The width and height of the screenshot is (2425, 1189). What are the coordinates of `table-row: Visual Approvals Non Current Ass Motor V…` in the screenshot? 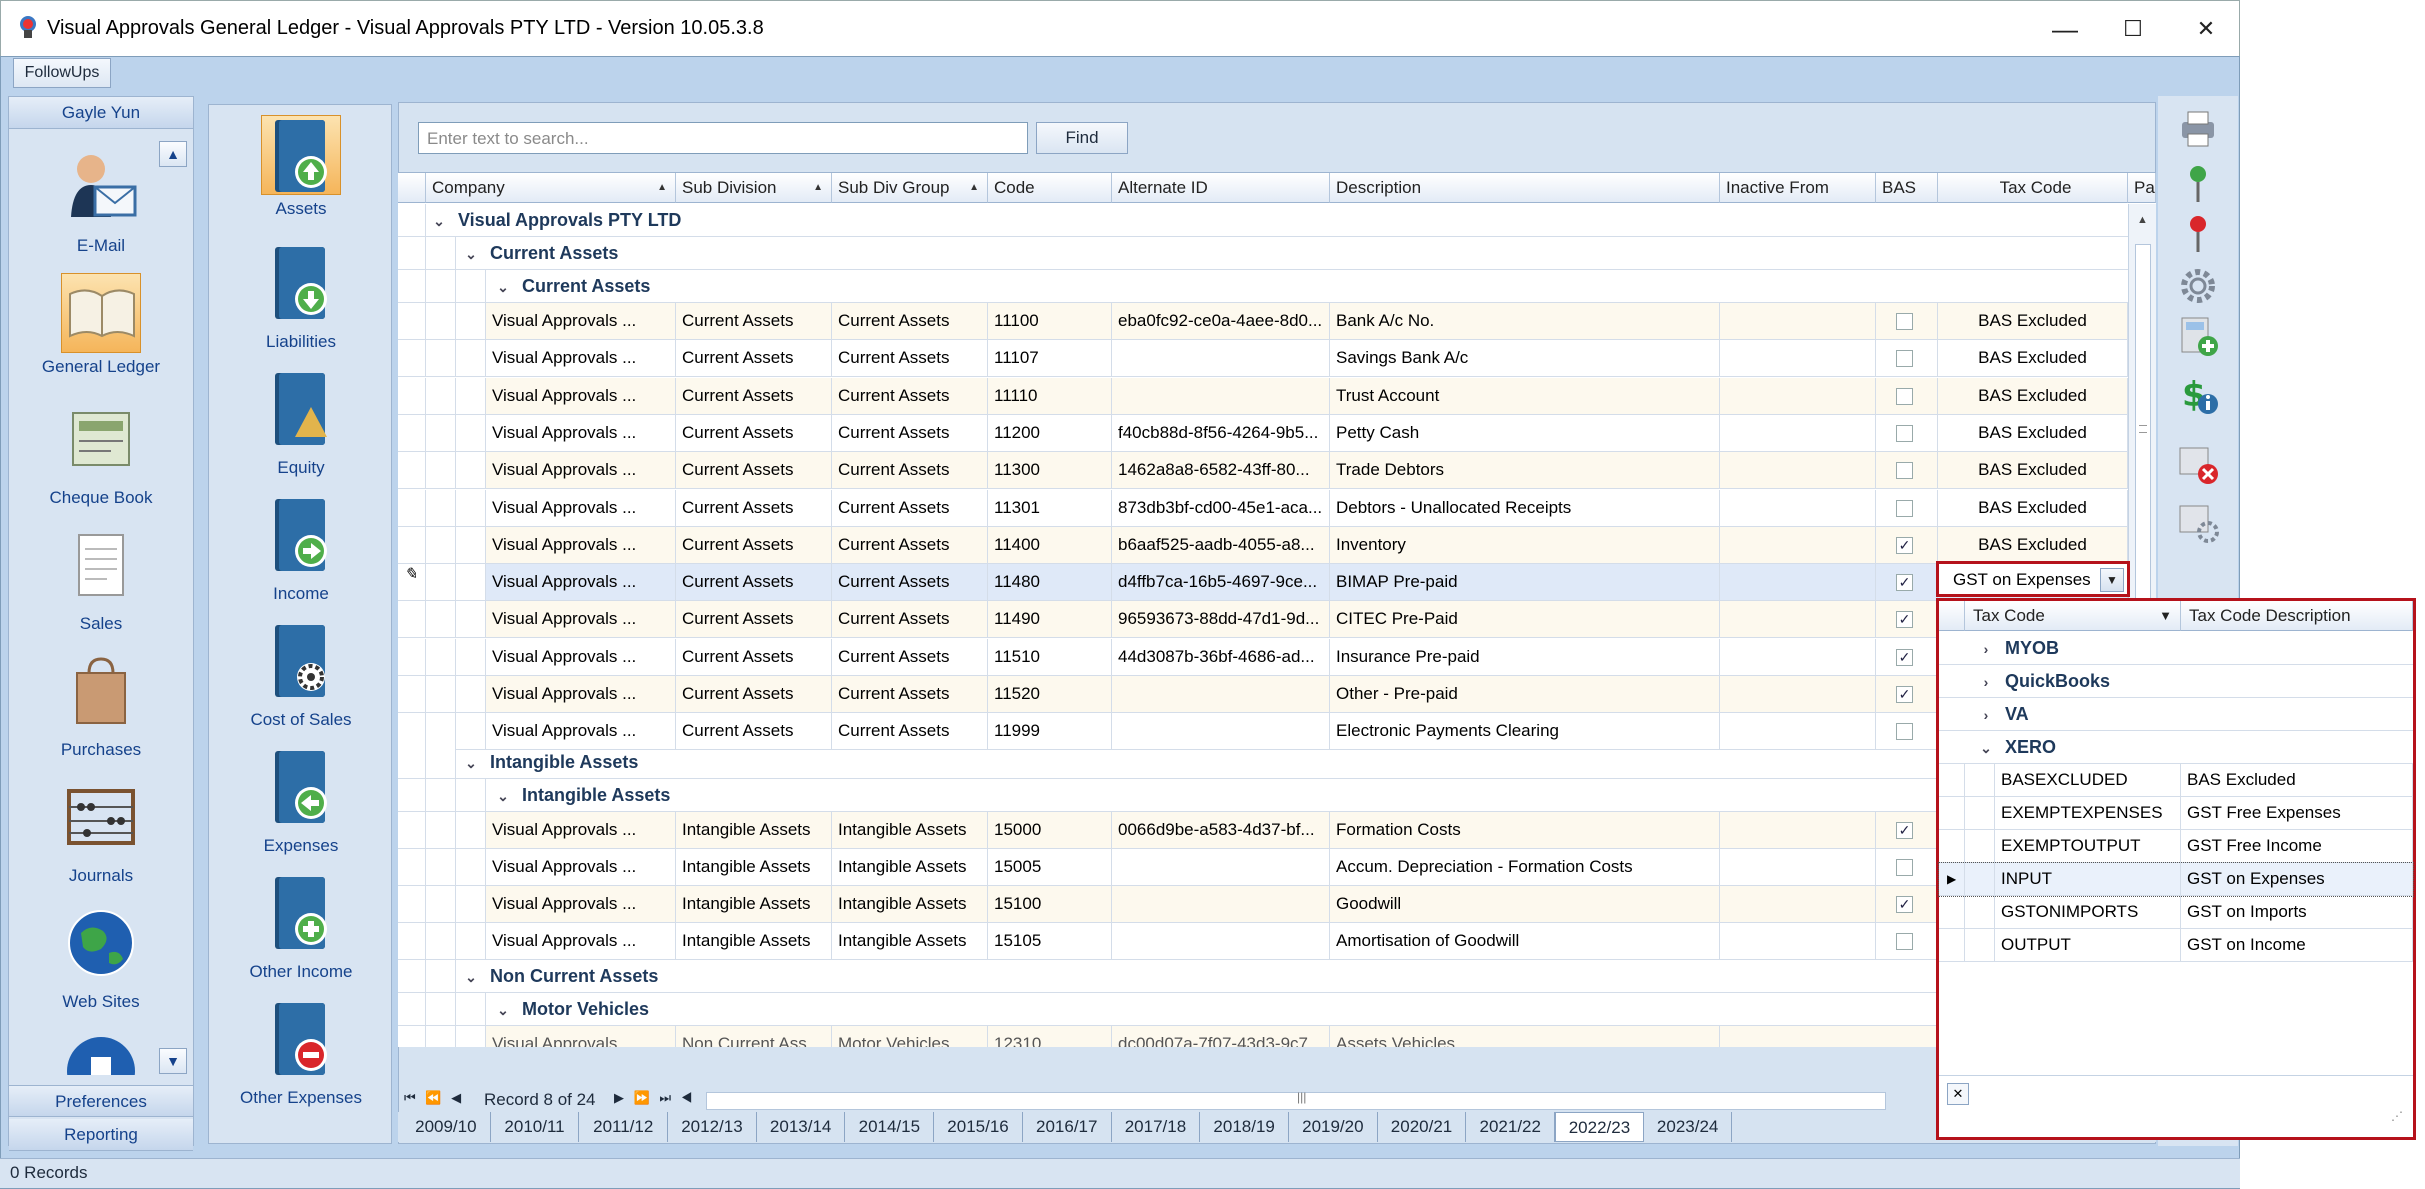 It's located at (1263, 1036).